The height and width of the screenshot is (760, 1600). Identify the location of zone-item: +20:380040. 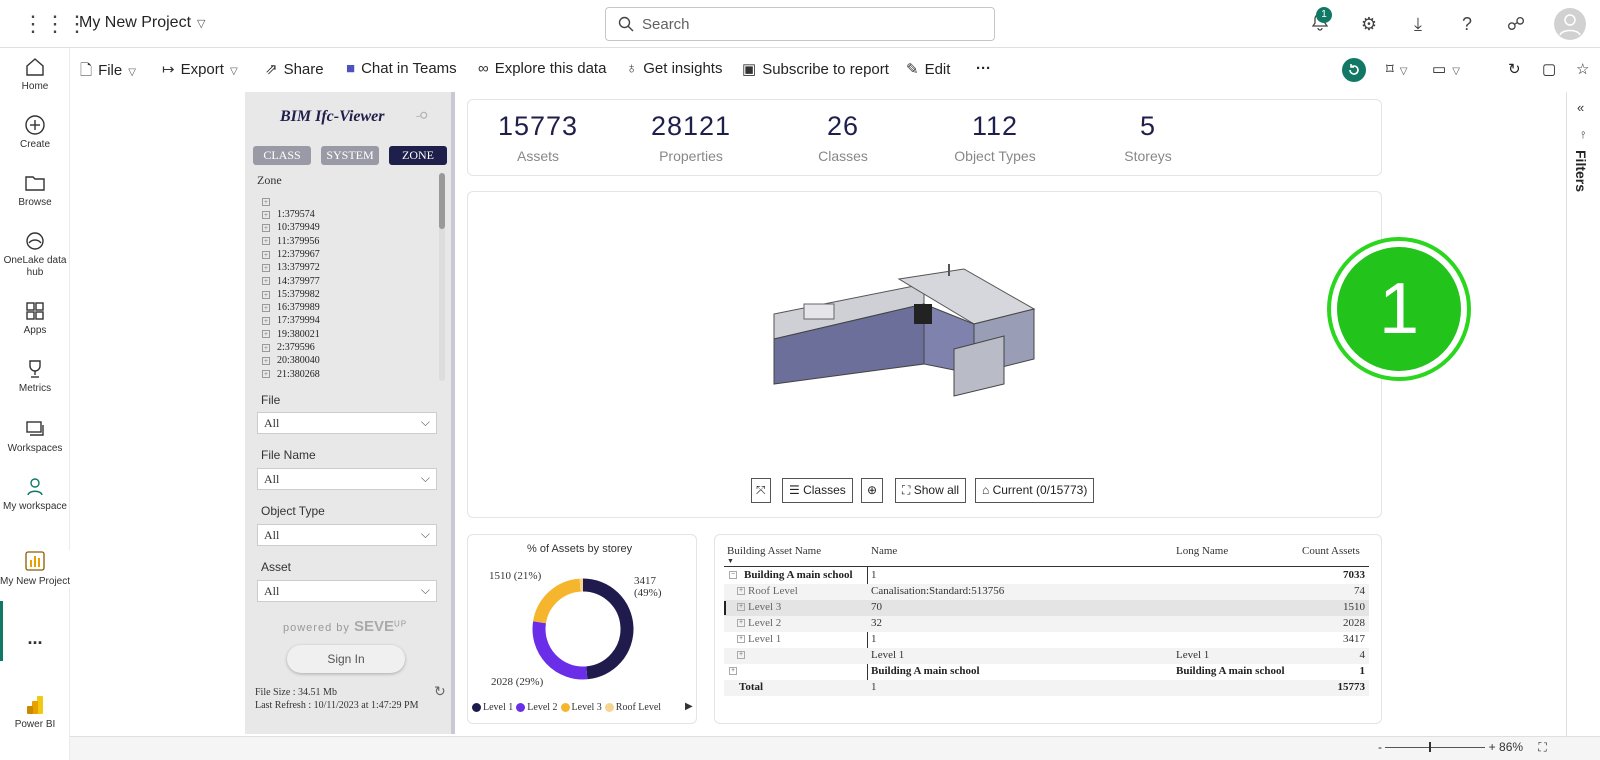
(291, 360).